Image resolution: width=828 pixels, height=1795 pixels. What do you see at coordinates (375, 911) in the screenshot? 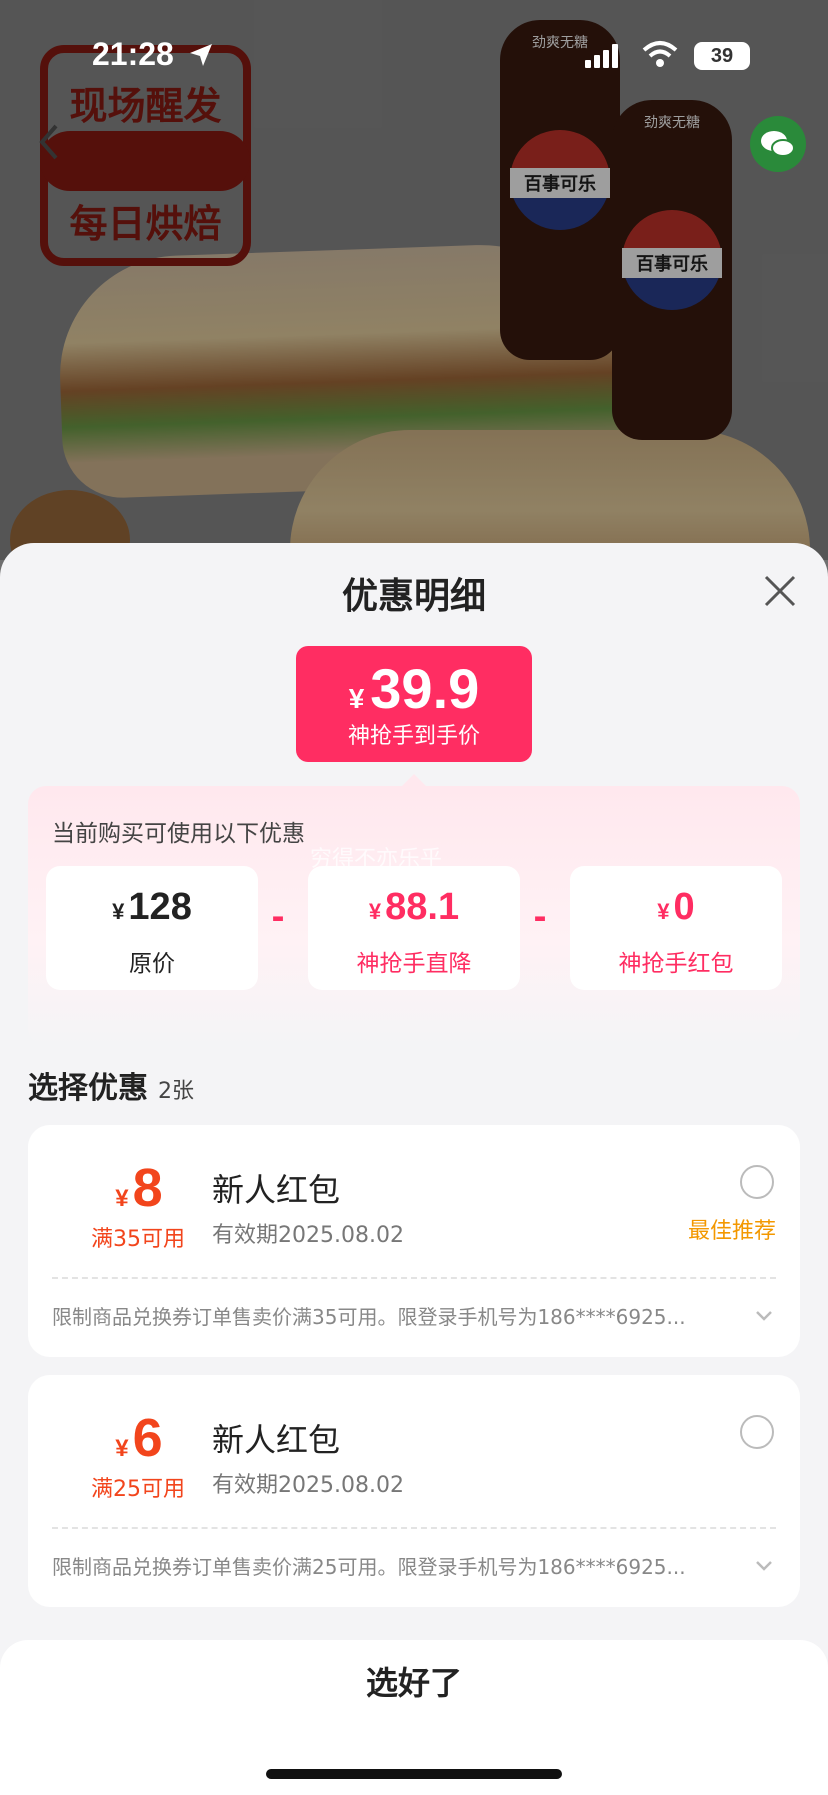
I see `direct-discount-currency: ¥` at bounding box center [375, 911].